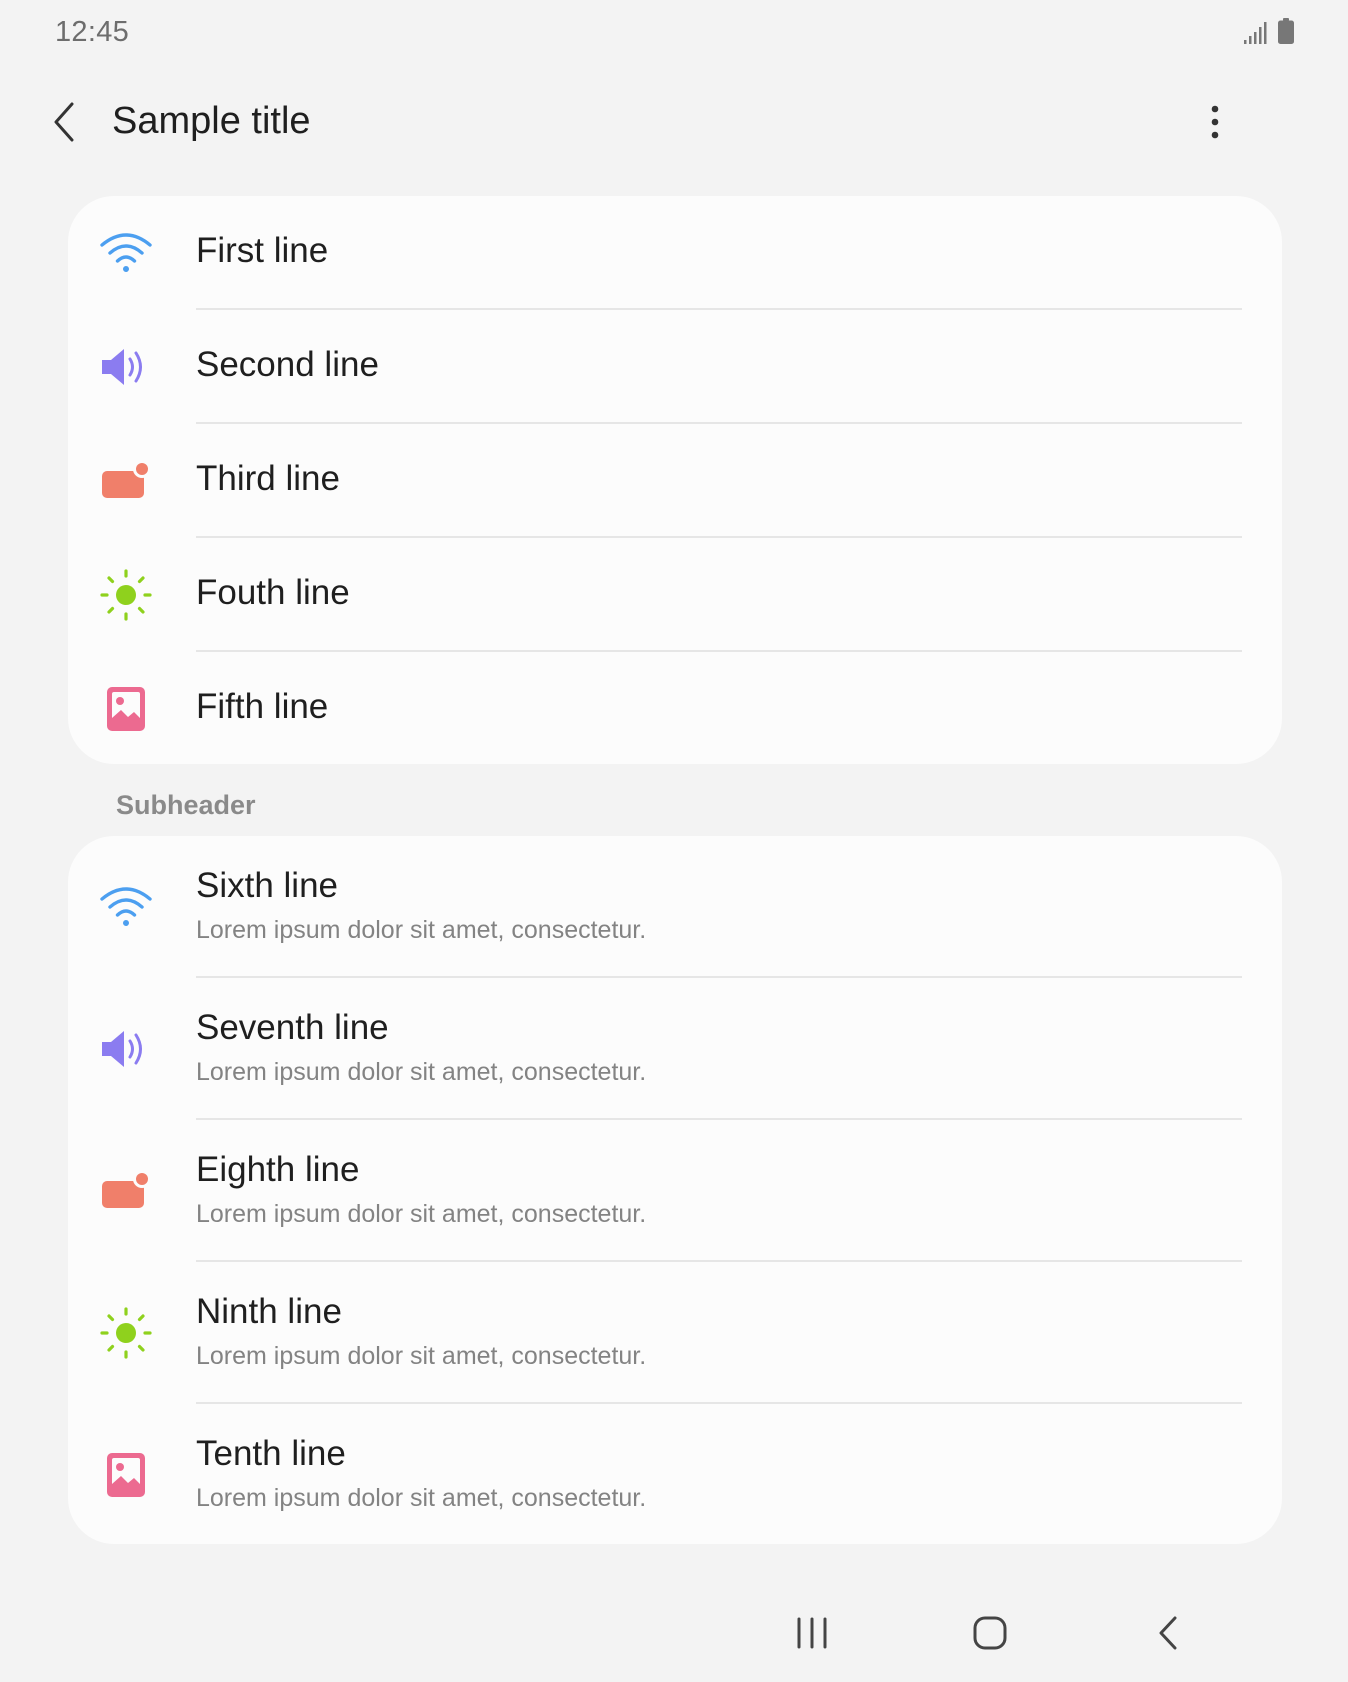 This screenshot has width=1348, height=1682. Describe the element at coordinates (269, 1311) in the screenshot. I see `list-item-title: Ninth line` at that location.